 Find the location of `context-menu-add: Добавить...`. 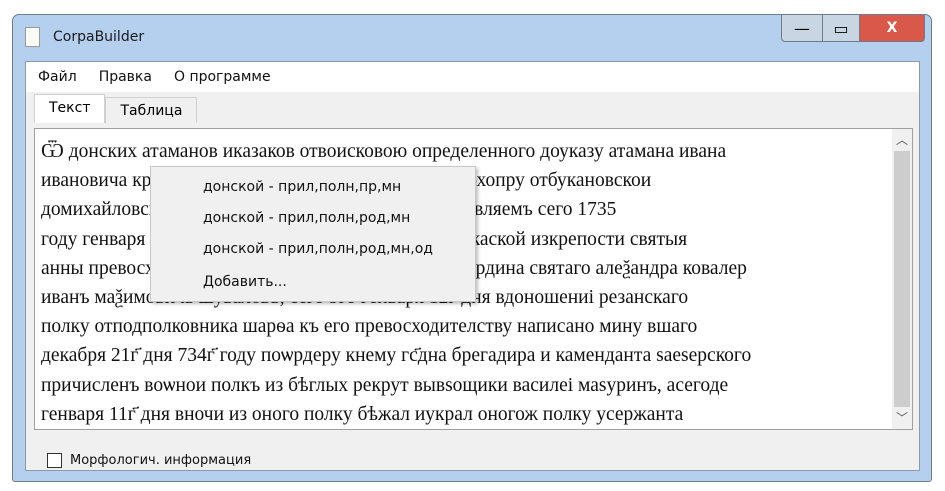

context-menu-add: Добавить... is located at coordinates (245, 282).